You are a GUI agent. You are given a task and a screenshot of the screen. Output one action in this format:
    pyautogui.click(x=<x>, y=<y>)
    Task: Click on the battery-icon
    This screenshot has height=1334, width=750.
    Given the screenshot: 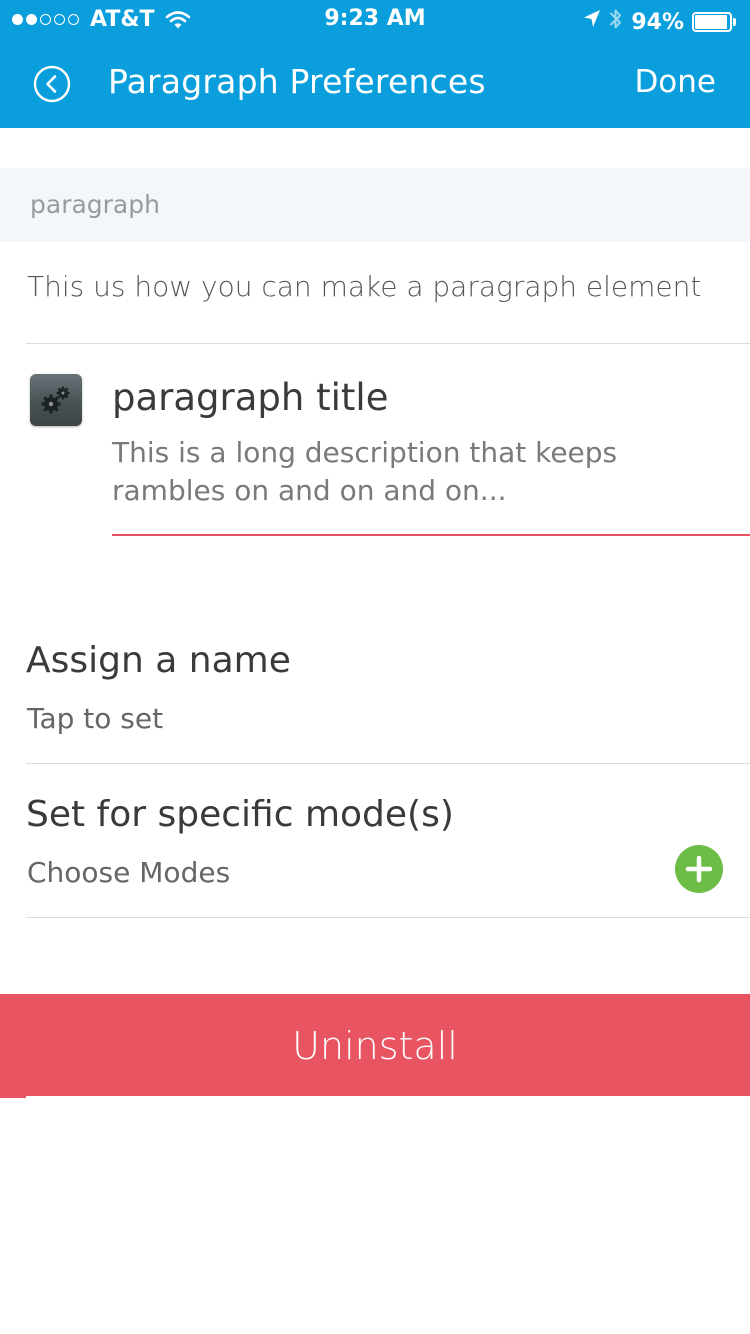 What is the action you would take?
    pyautogui.click(x=715, y=22)
    